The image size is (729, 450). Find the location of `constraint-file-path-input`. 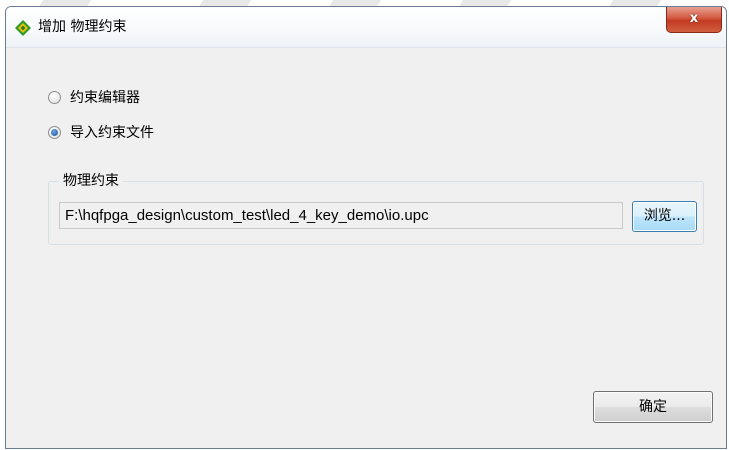

constraint-file-path-input is located at coordinates (341, 215).